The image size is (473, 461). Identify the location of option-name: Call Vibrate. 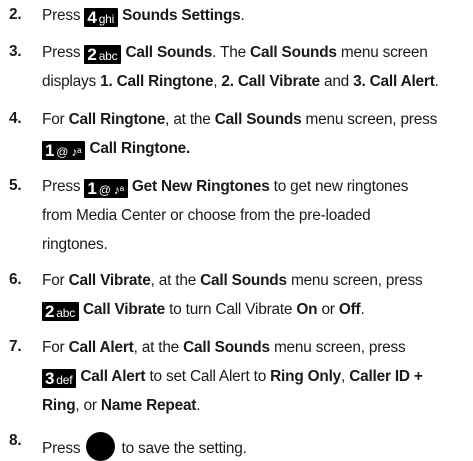
(109, 280).